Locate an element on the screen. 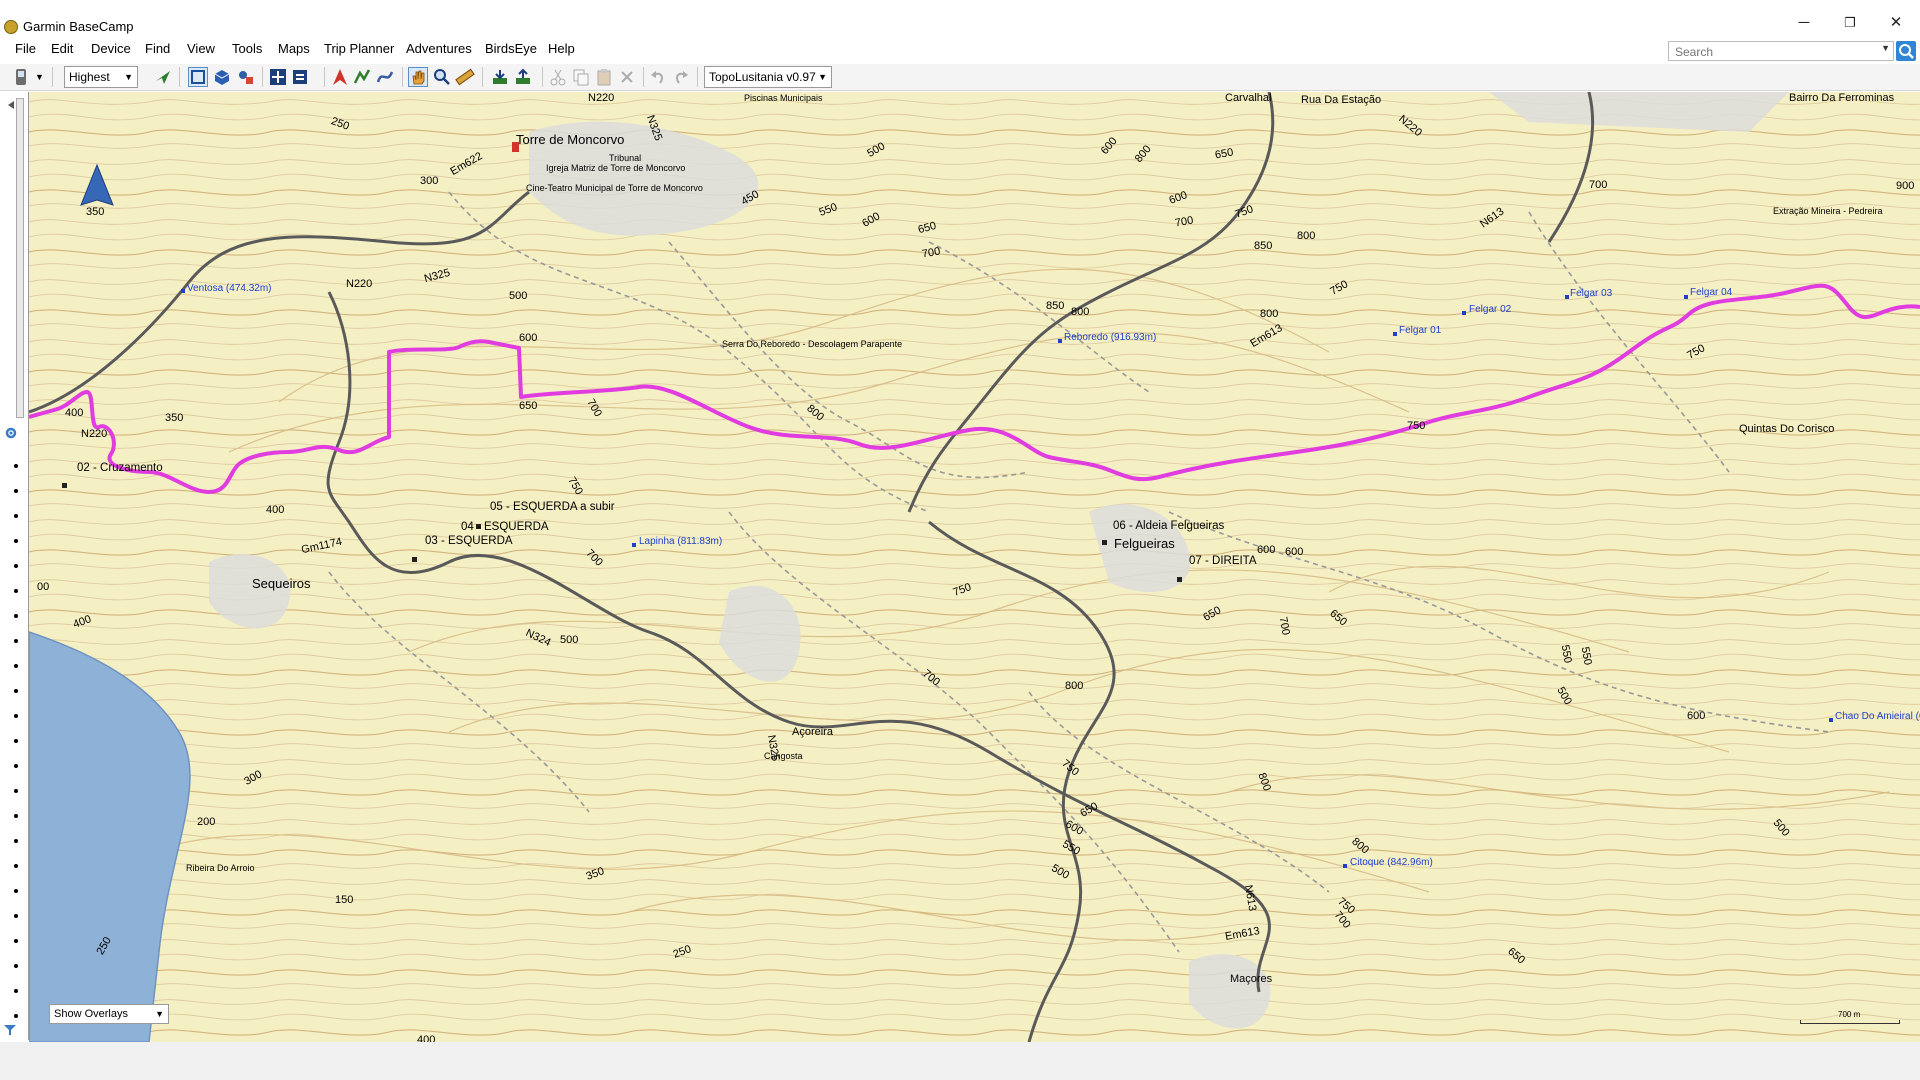 The image size is (1920, 1080). menu-adventures: Adventures is located at coordinates (439, 48).